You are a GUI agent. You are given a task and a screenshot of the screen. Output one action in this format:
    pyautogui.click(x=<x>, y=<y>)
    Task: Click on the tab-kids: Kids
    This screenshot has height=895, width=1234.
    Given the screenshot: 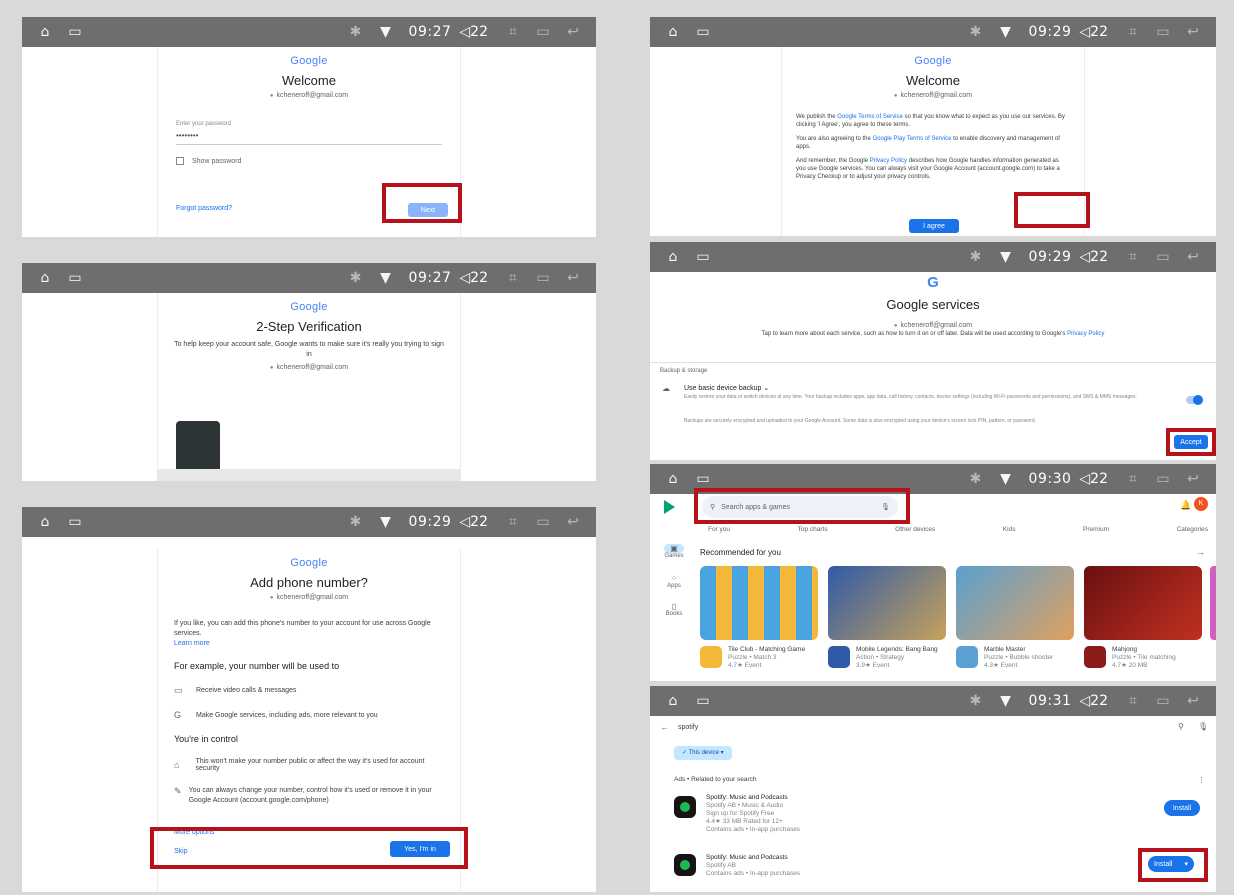 What is the action you would take?
    pyautogui.click(x=1009, y=529)
    